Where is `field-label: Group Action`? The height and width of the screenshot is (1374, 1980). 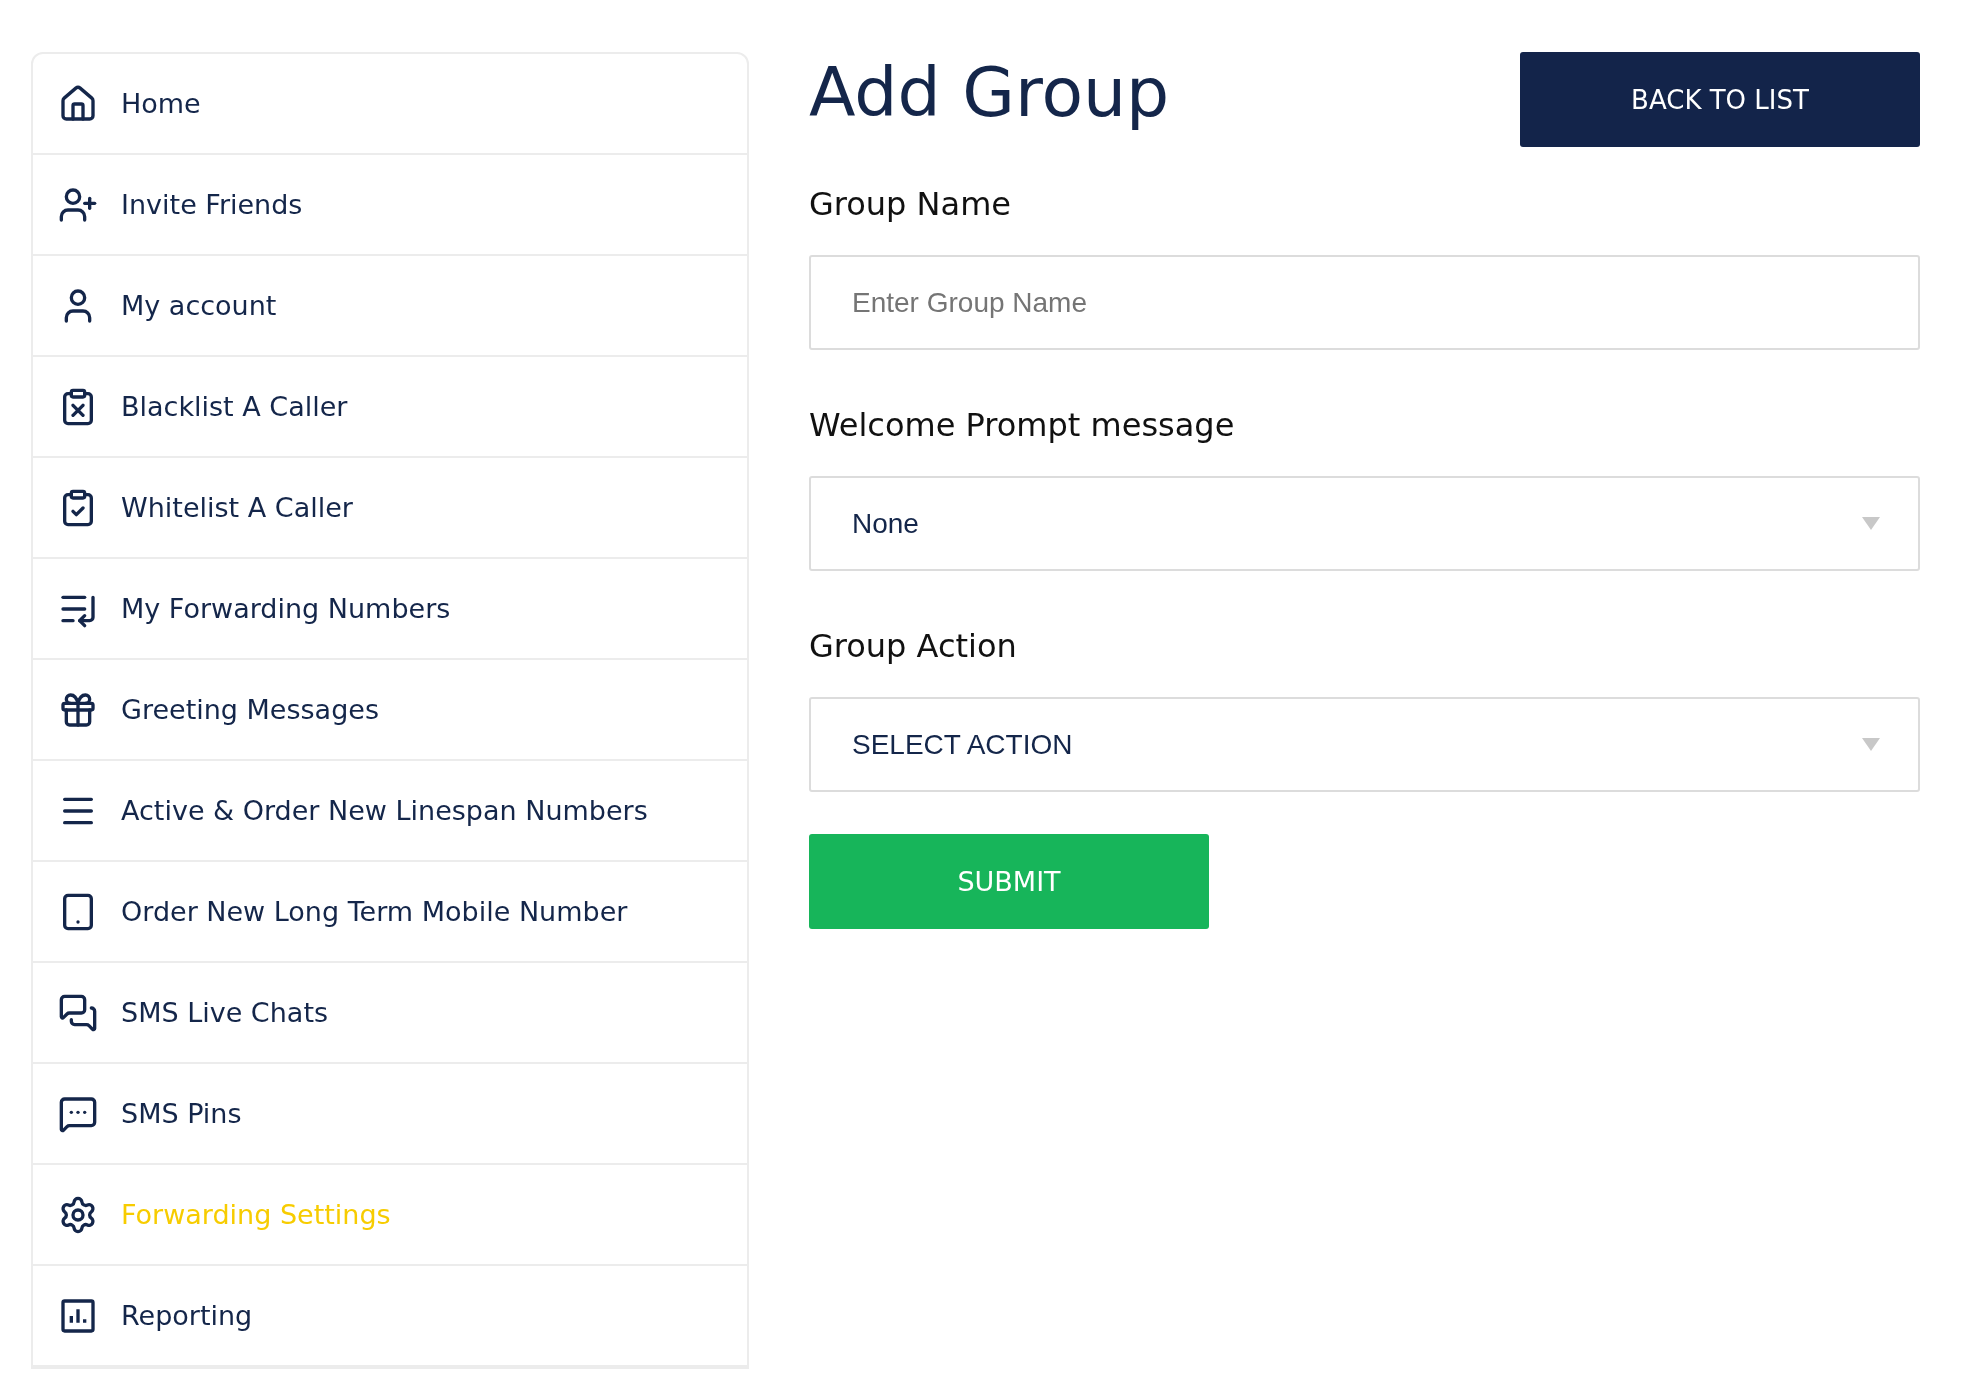 field-label: Group Action is located at coordinates (913, 646).